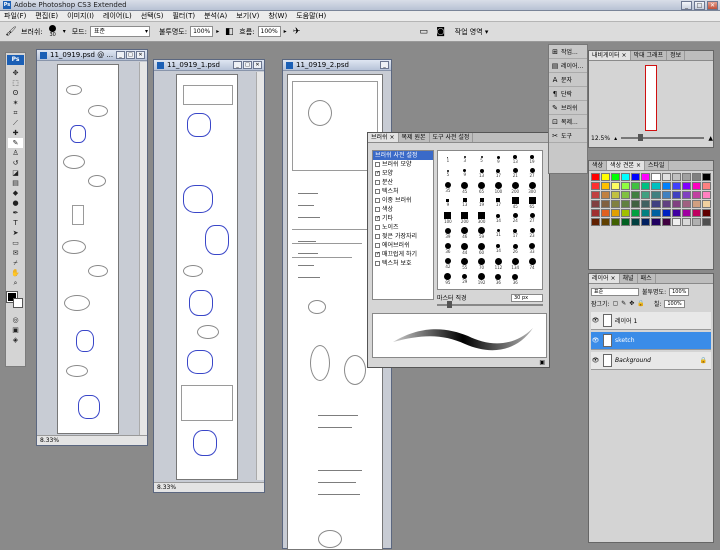 Image resolution: width=720 pixels, height=550 pixels. What do you see at coordinates (15, 330) in the screenshot?
I see `screen-mode-icon: ▣` at bounding box center [15, 330].